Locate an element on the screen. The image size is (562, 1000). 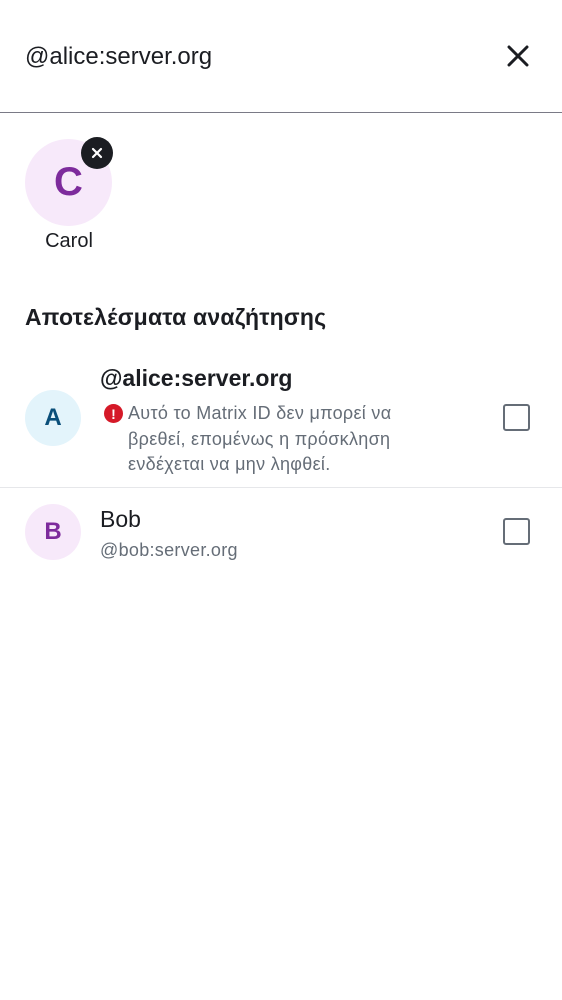
search-bar is located at coordinates (281, 56).